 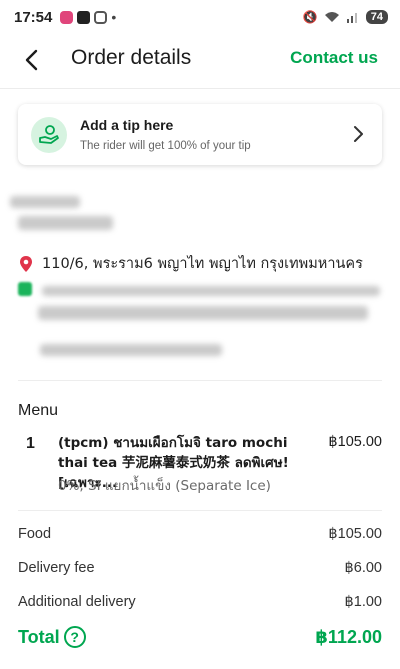 I want to click on additional-delivery-label: Additional delivery, so click(x=77, y=602).